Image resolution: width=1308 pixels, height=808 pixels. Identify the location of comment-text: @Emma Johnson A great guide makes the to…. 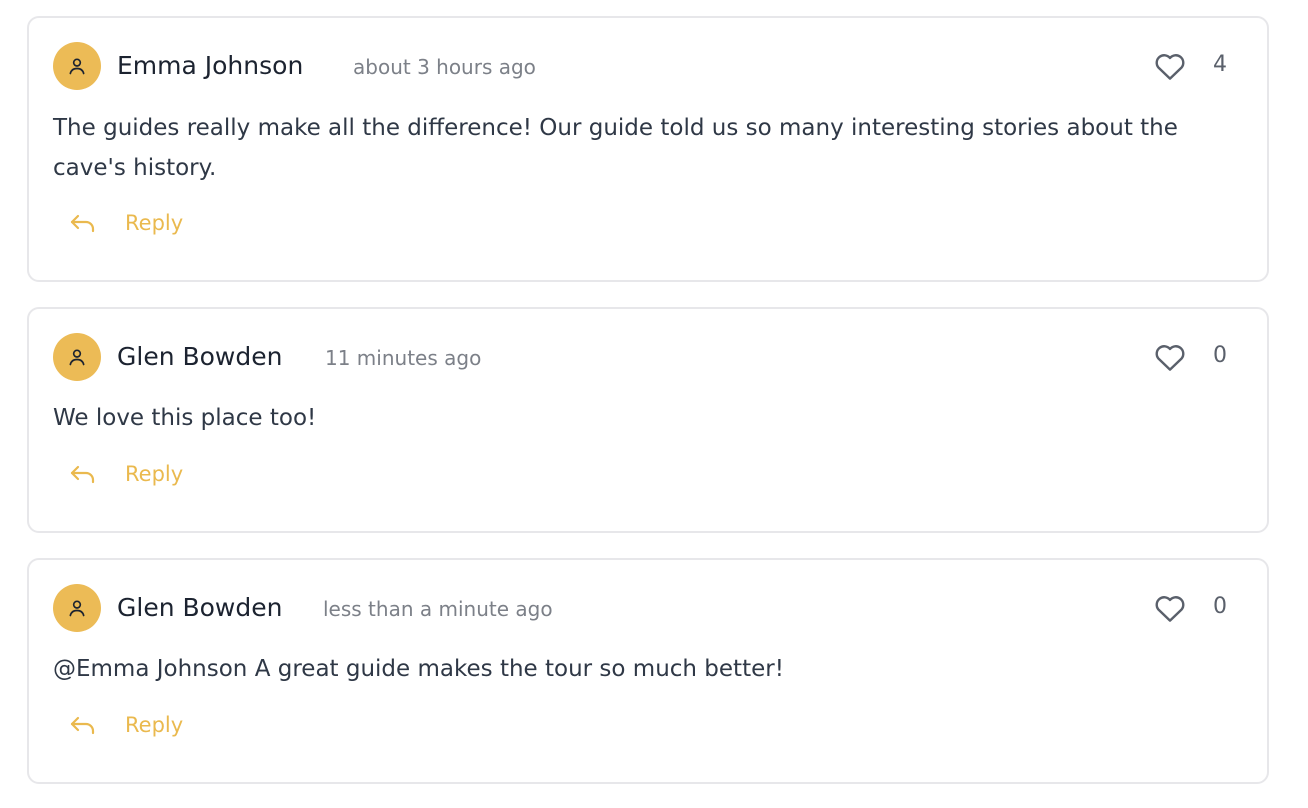
(418, 669).